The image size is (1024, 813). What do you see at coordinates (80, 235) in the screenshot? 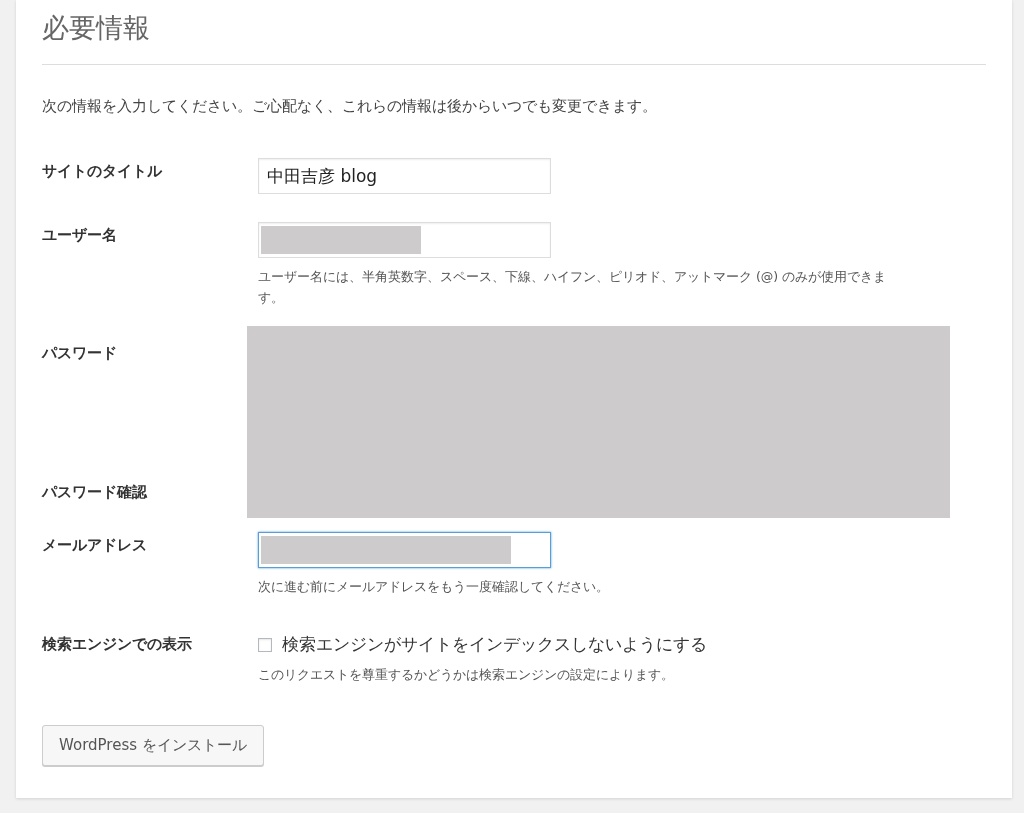
I see `field-label: ユーザー名` at bounding box center [80, 235].